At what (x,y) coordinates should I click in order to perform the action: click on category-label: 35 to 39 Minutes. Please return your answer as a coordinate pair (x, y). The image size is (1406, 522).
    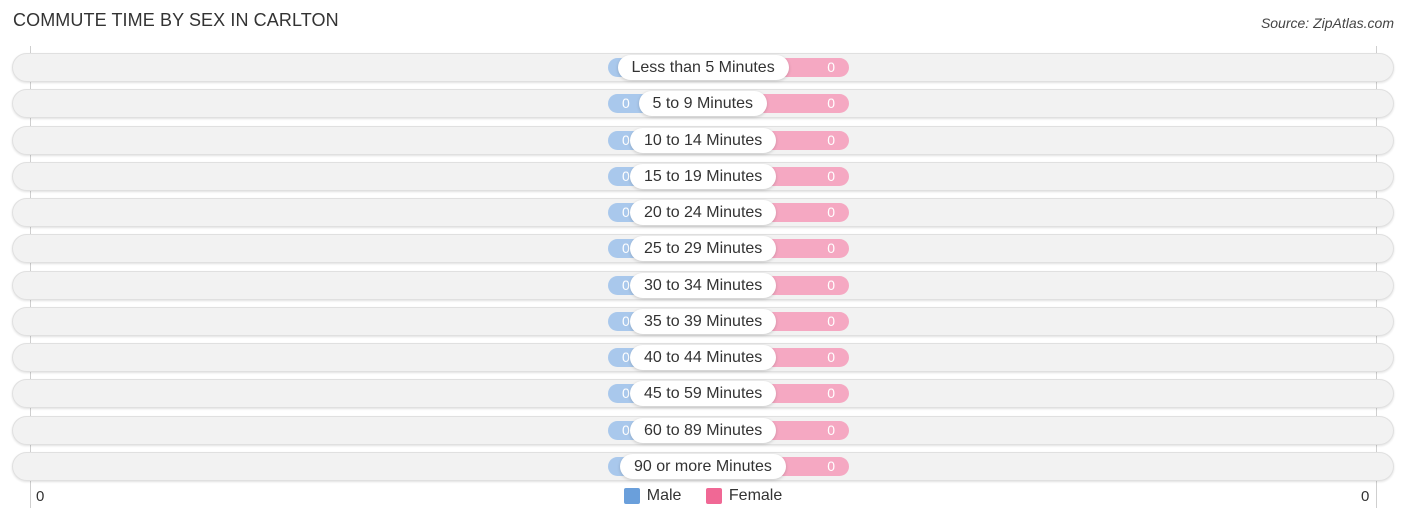
    Looking at the image, I should click on (703, 321).